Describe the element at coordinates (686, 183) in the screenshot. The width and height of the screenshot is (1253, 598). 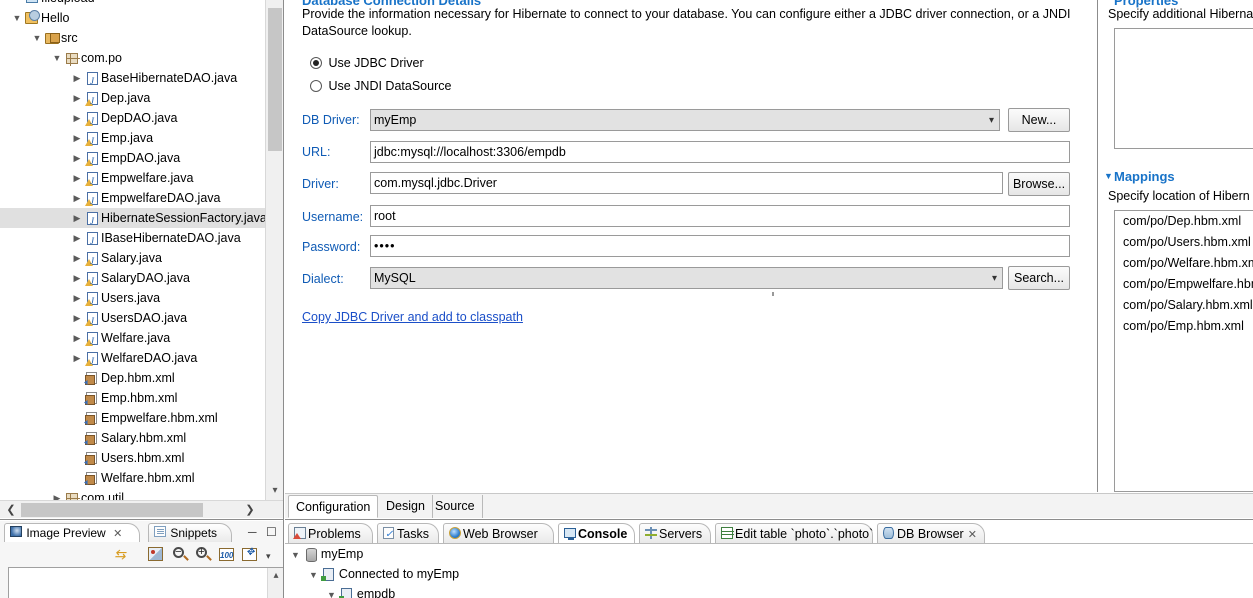
I see `driver-input: com.mysql.jdbc.Driver` at that location.